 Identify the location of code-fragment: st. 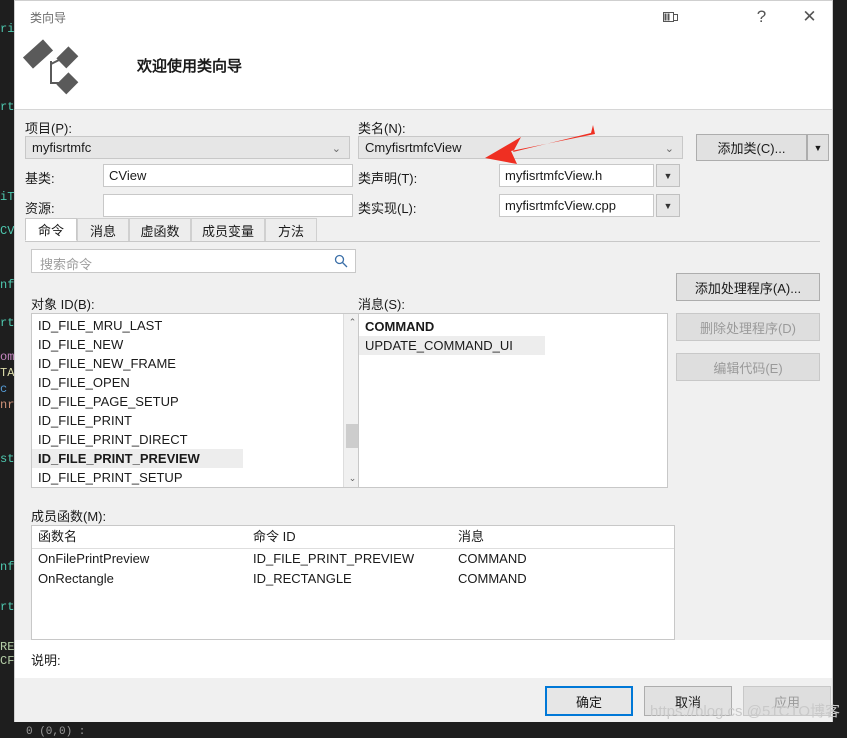
(7, 459).